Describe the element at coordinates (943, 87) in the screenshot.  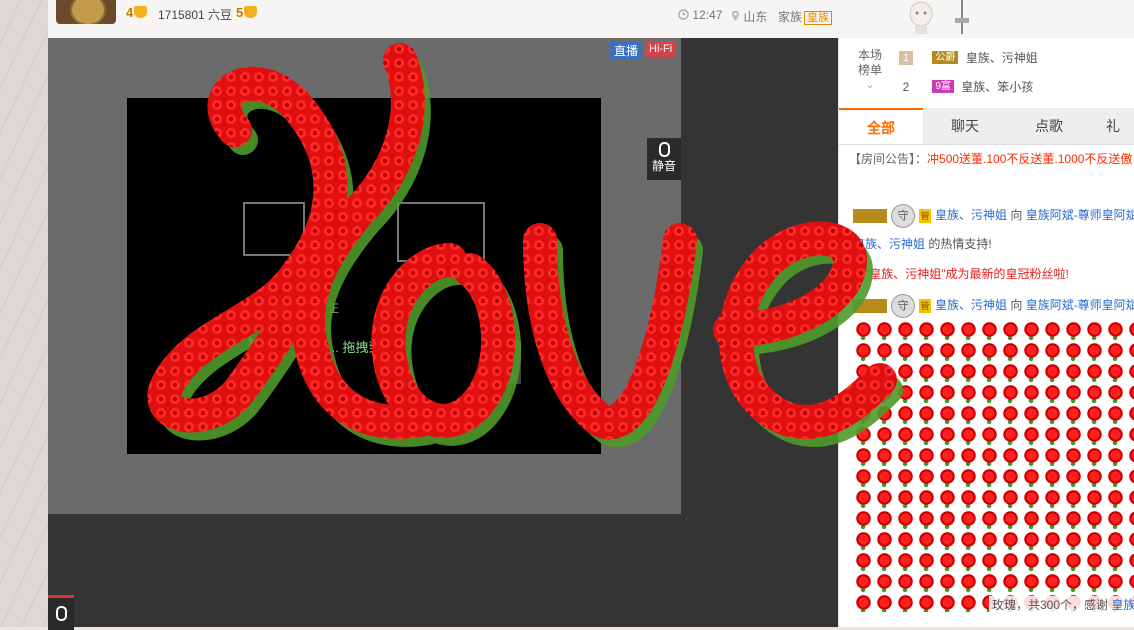
I see `rank-tag: 9富` at that location.